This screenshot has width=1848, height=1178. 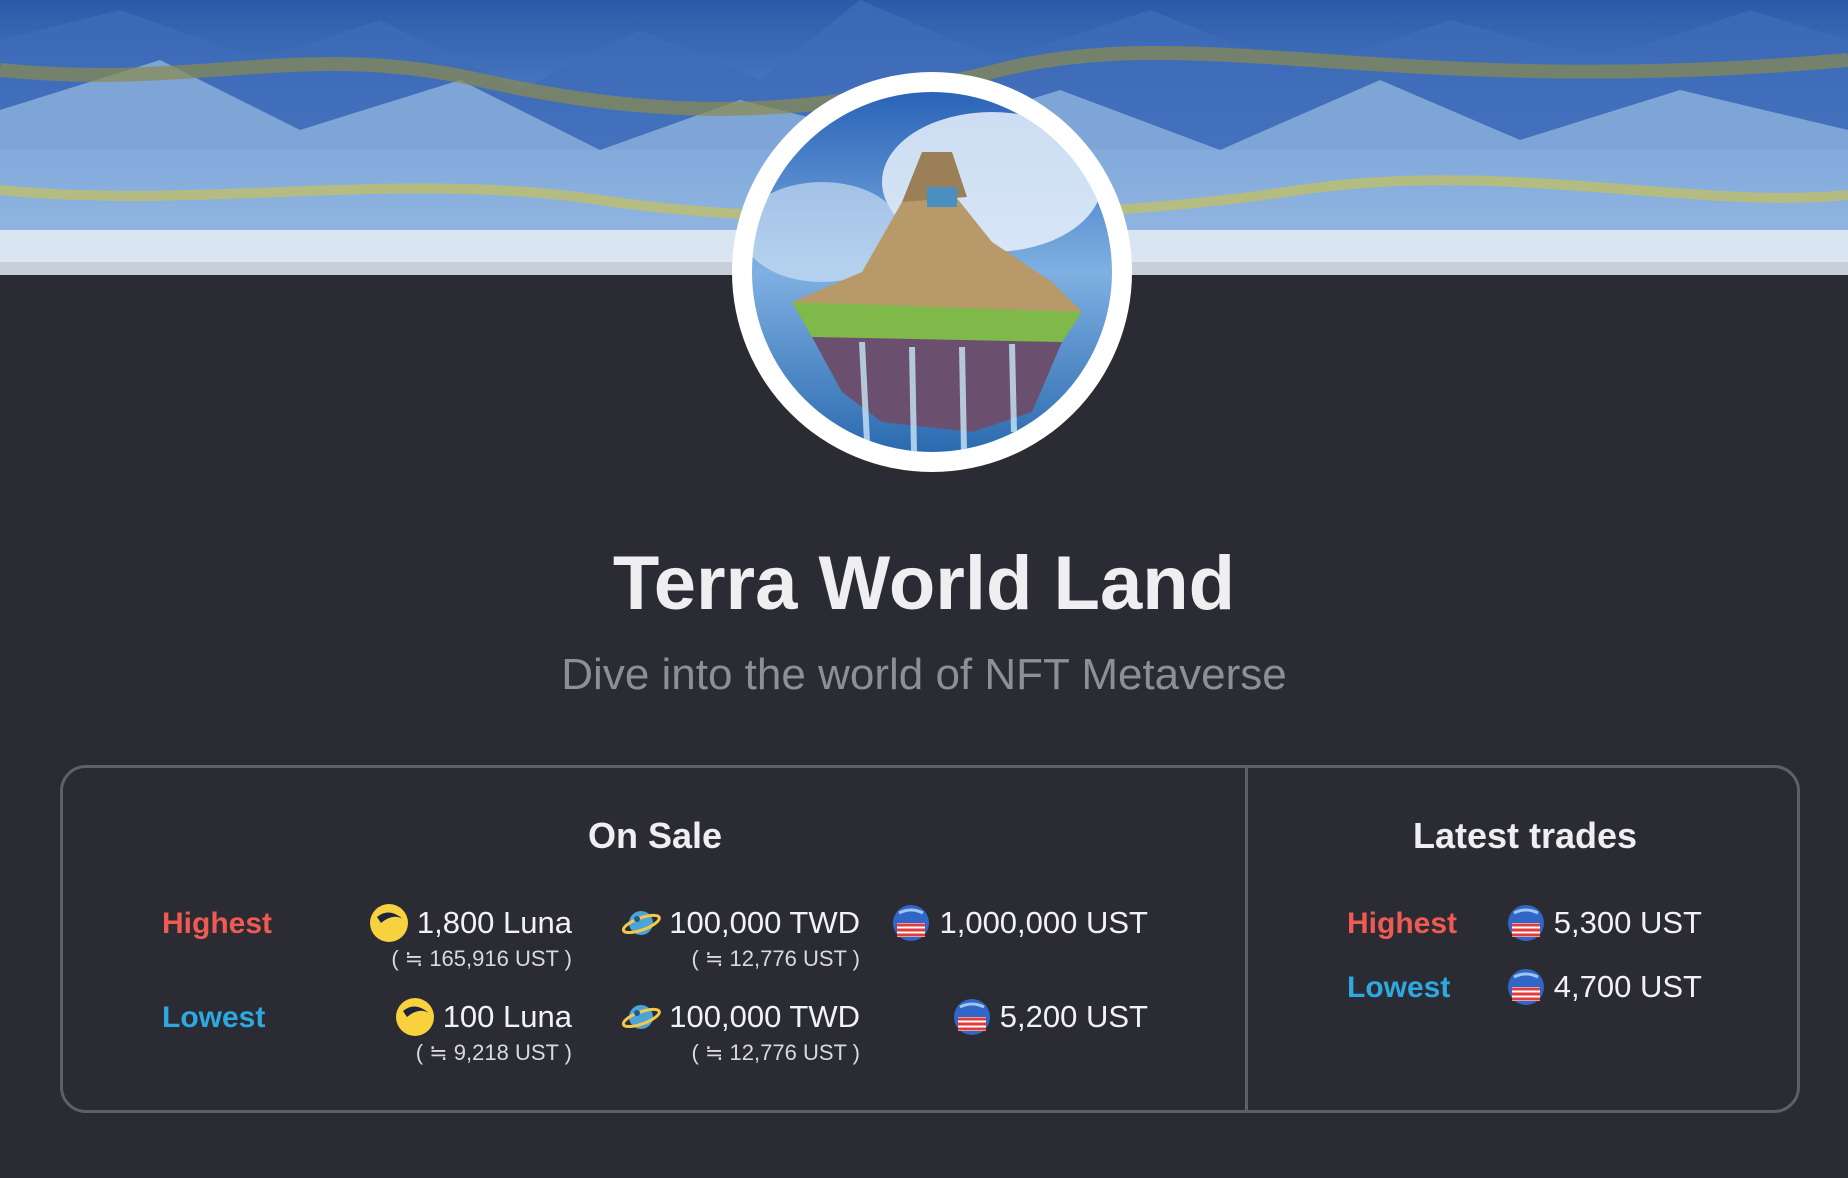 What do you see at coordinates (1525, 835) in the screenshot?
I see `latest-trades-title: Latest trades` at bounding box center [1525, 835].